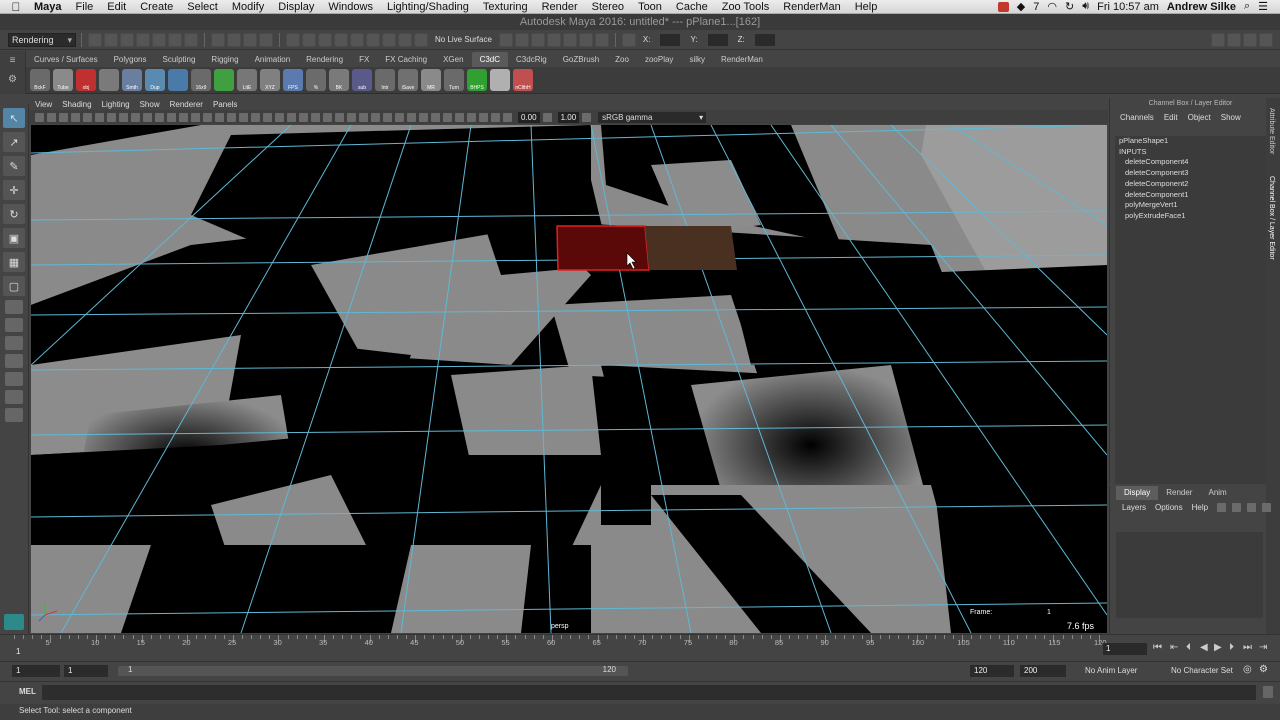  What do you see at coordinates (130, 59) in the screenshot?
I see `shelf-tab-polygons: Polygons` at bounding box center [130, 59].